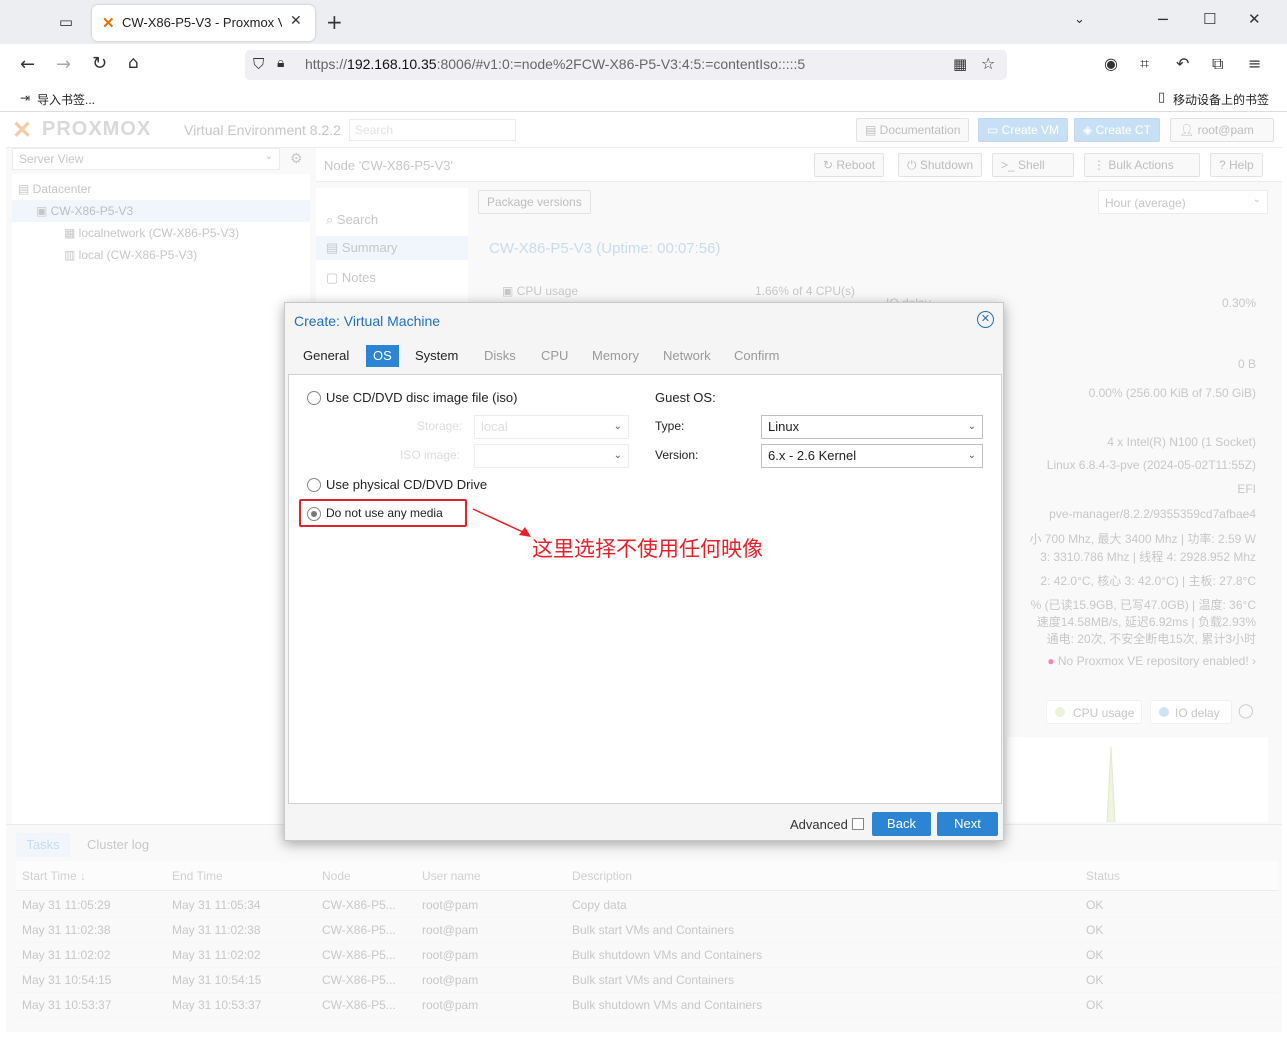  I want to click on back-button: Back, so click(901, 824).